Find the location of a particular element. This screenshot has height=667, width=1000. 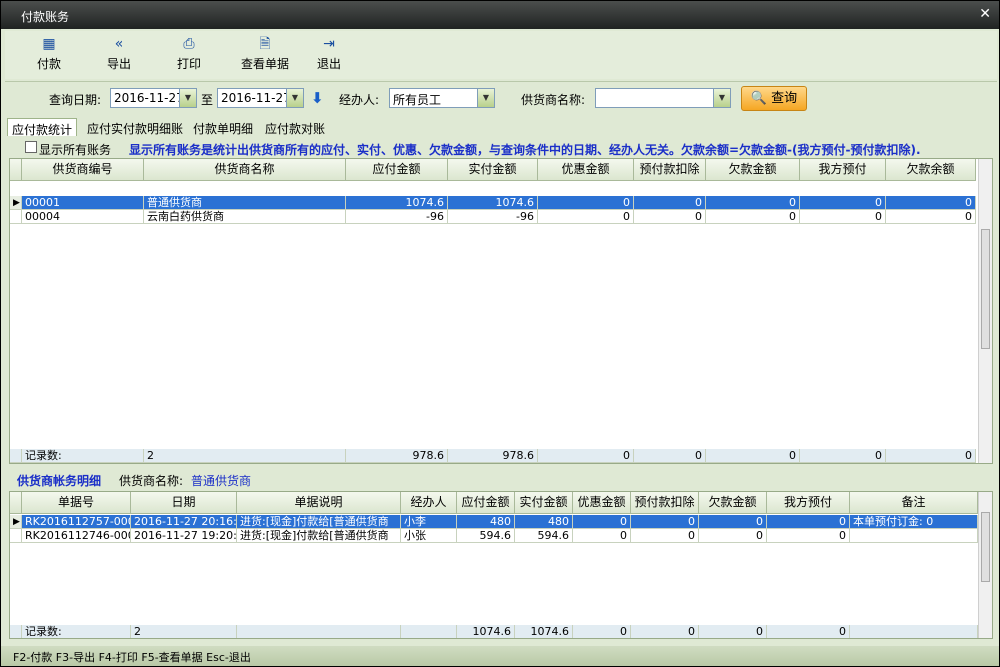

detail-column-header: 应付金额 is located at coordinates (486, 503).